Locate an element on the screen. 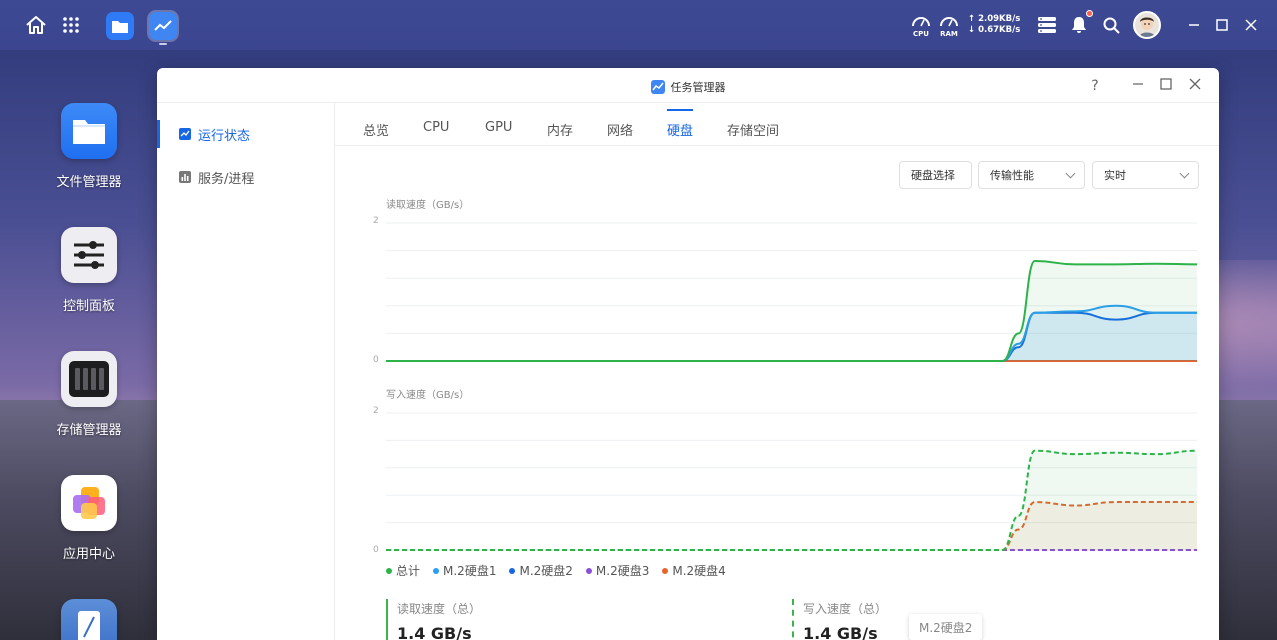 The image size is (1277, 640). ram-gauge-label: RAM is located at coordinates (949, 34).